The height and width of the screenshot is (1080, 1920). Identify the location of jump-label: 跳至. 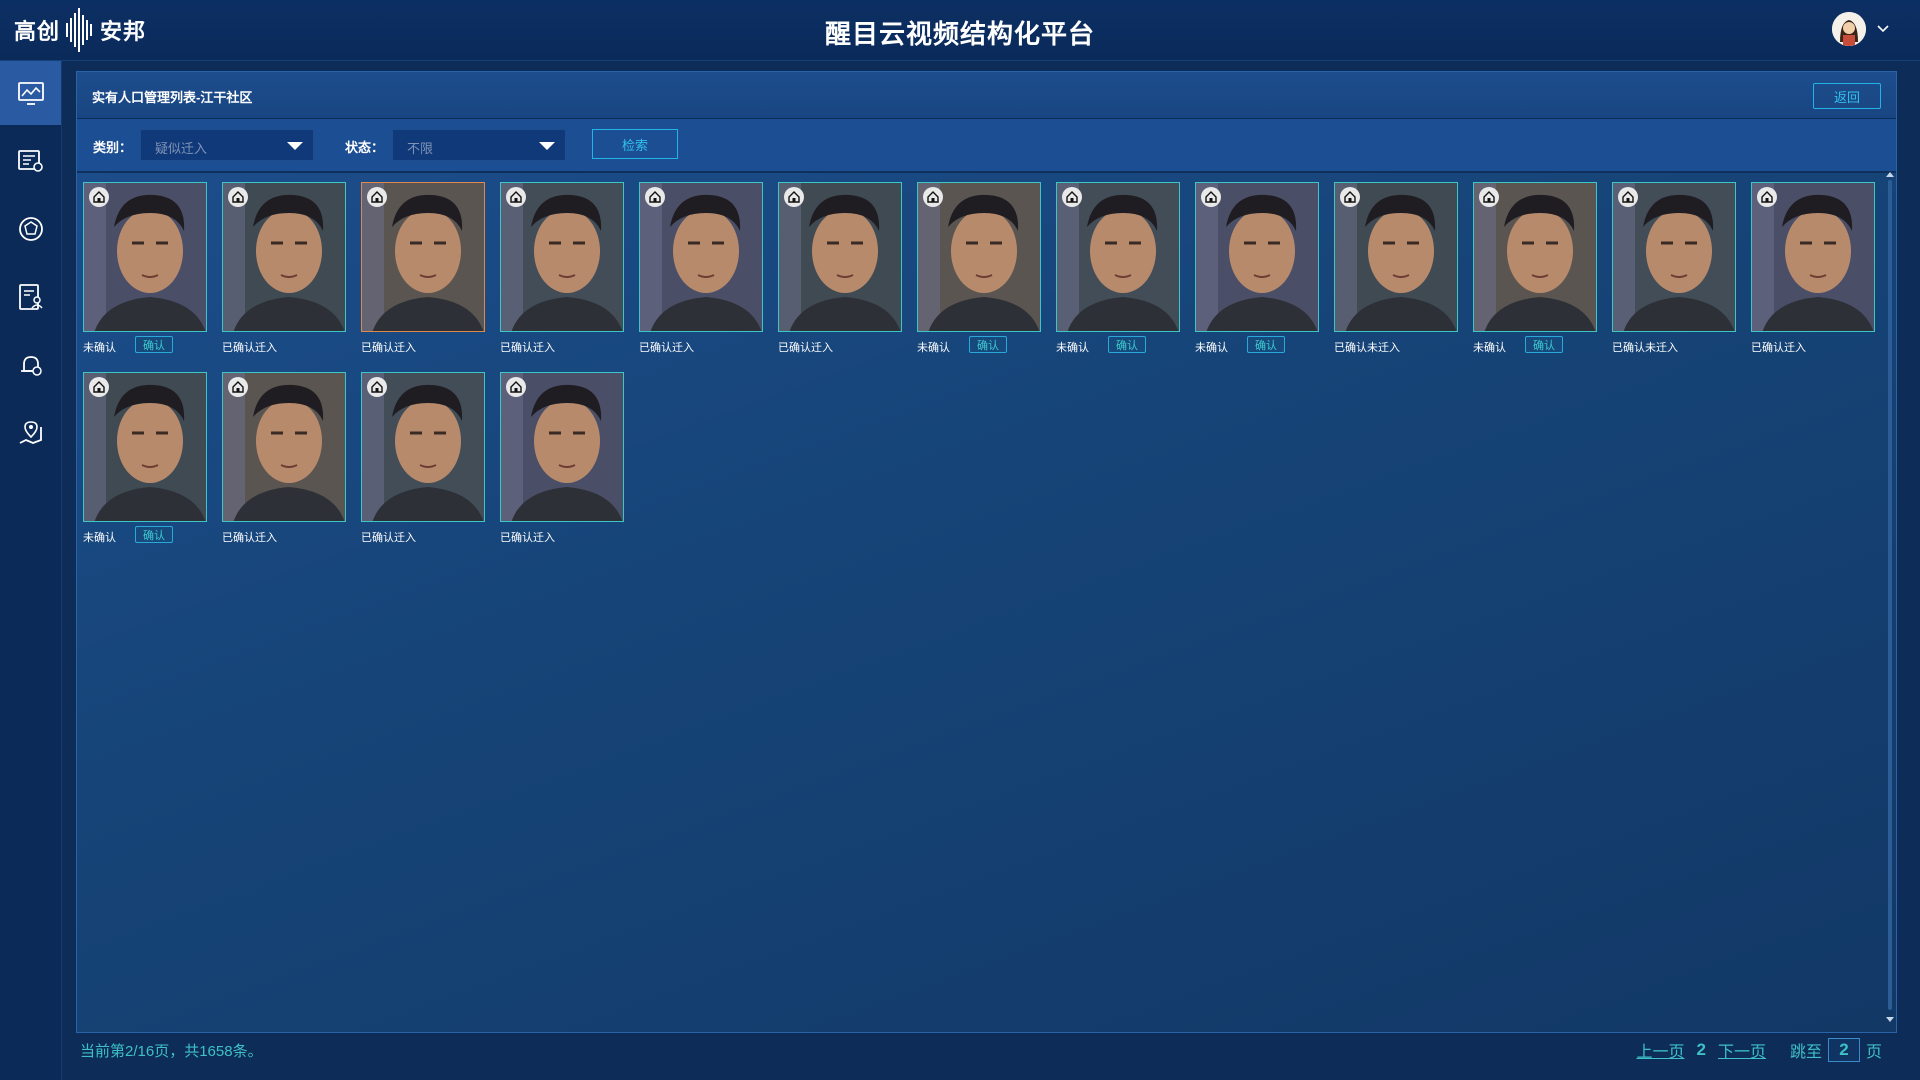
(1805, 1052).